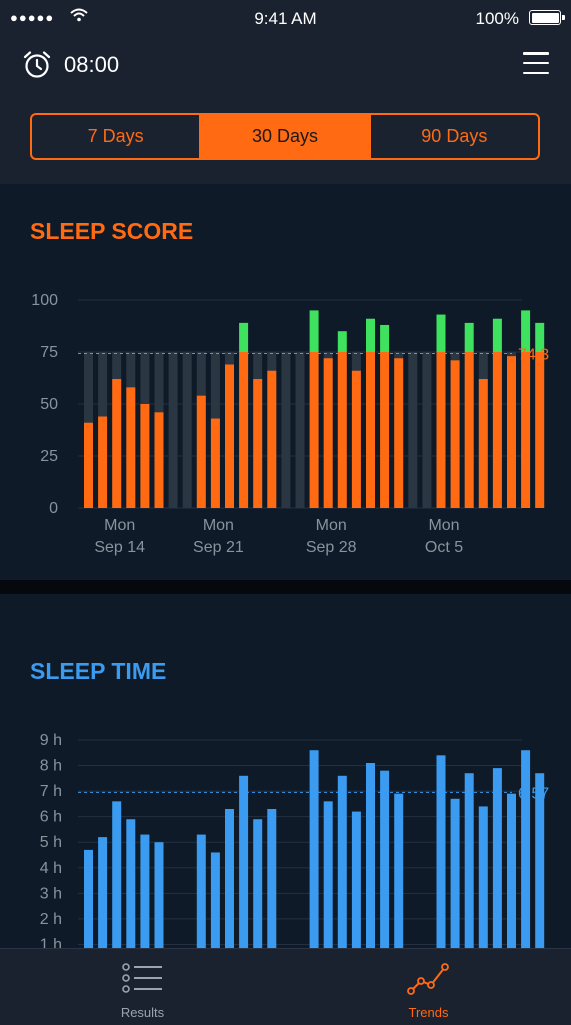 The height and width of the screenshot is (1025, 571). What do you see at coordinates (44, 300) in the screenshot?
I see `score-y-tick: 100` at bounding box center [44, 300].